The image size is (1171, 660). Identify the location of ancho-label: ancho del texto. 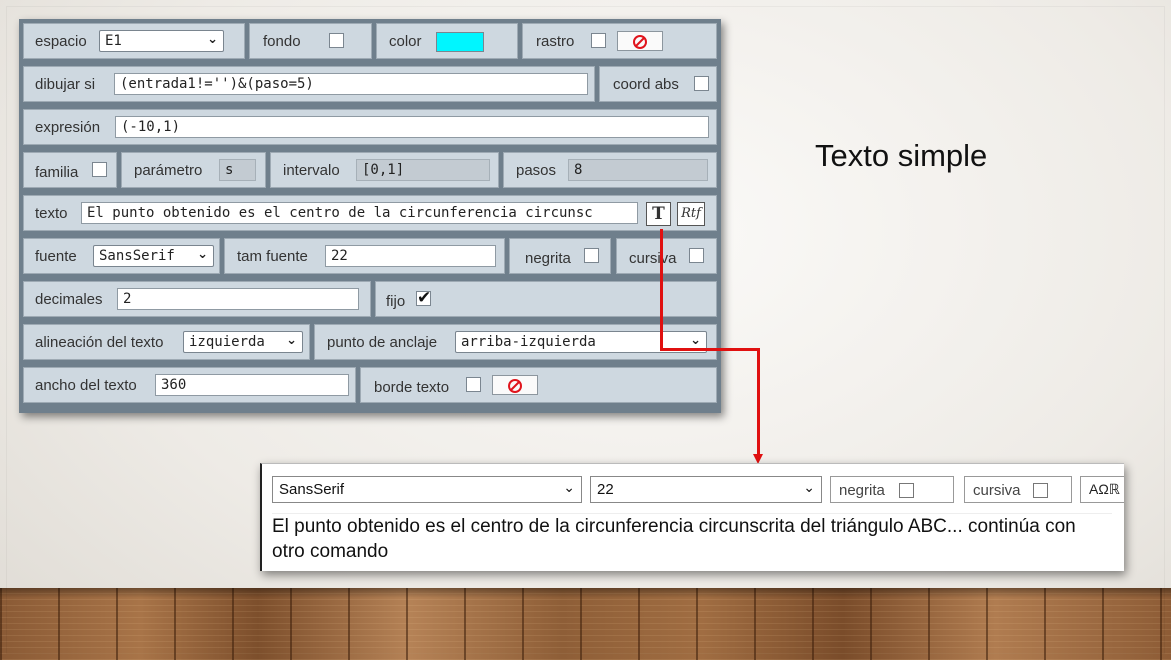
(86, 385).